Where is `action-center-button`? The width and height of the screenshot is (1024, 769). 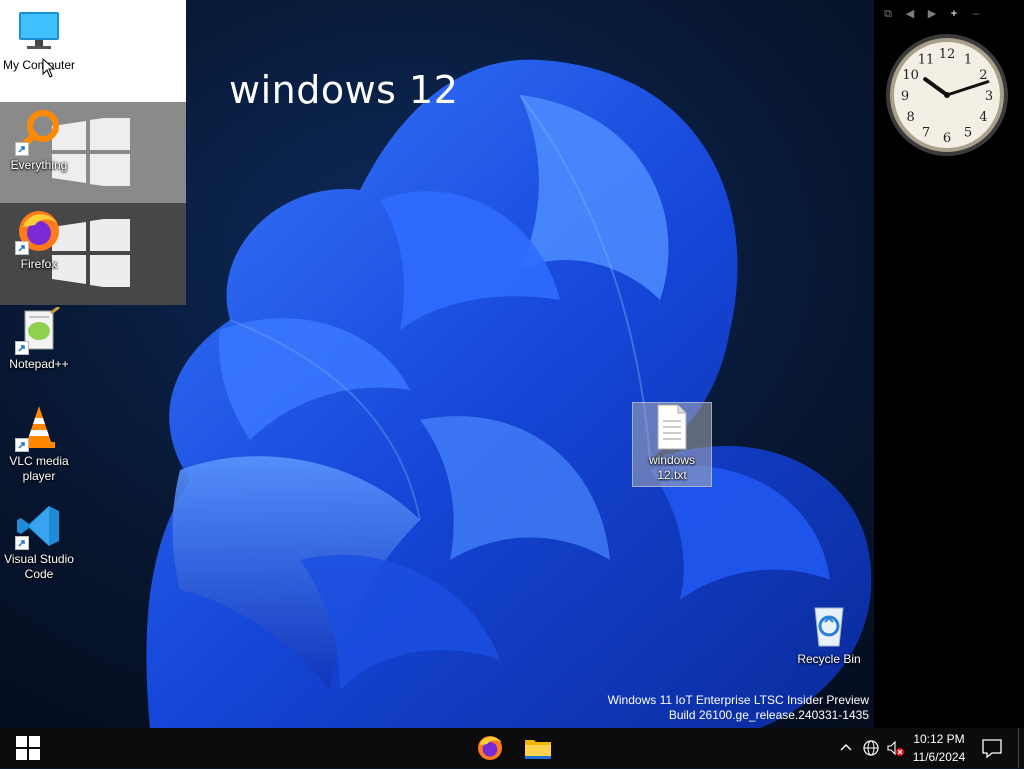 action-center-button is located at coordinates (992, 748).